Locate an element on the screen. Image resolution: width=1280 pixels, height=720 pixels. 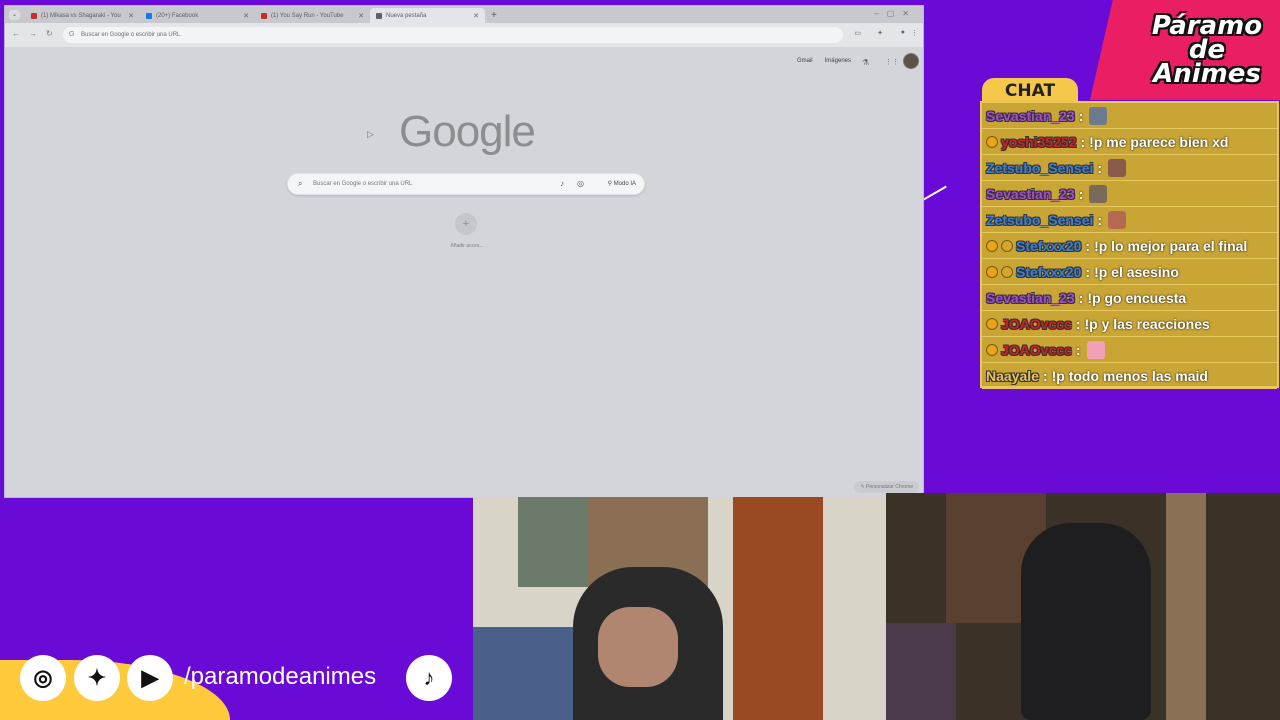
chat-message: yoshi35252: !p me parece bien xd is located at coordinates (1129, 142).